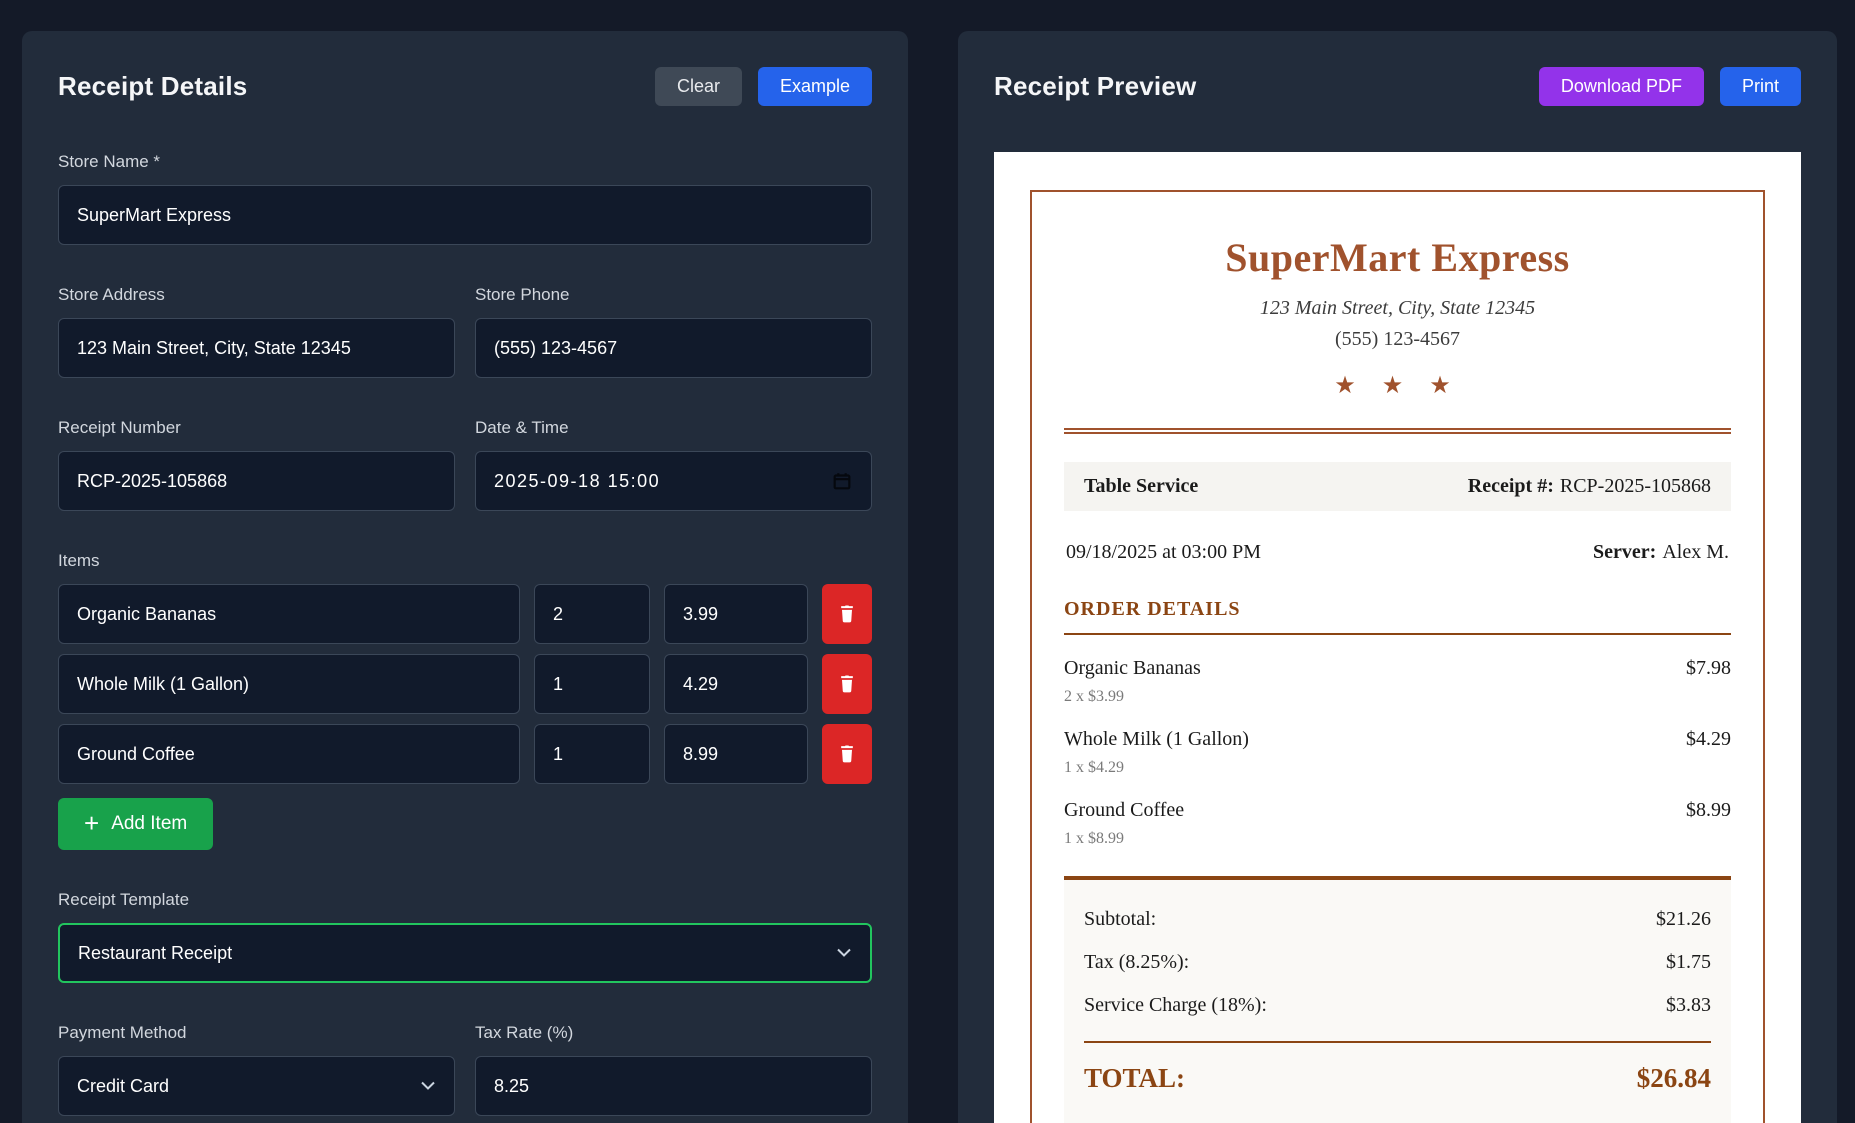 The image size is (1855, 1123). I want to click on add-item-button: + Add Item, so click(136, 824).